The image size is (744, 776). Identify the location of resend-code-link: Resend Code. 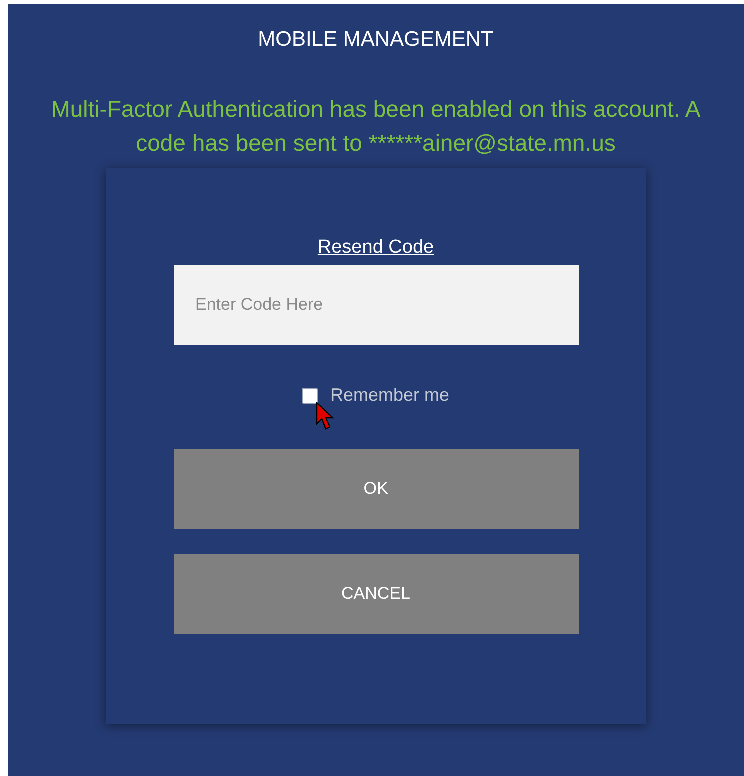
(376, 248).